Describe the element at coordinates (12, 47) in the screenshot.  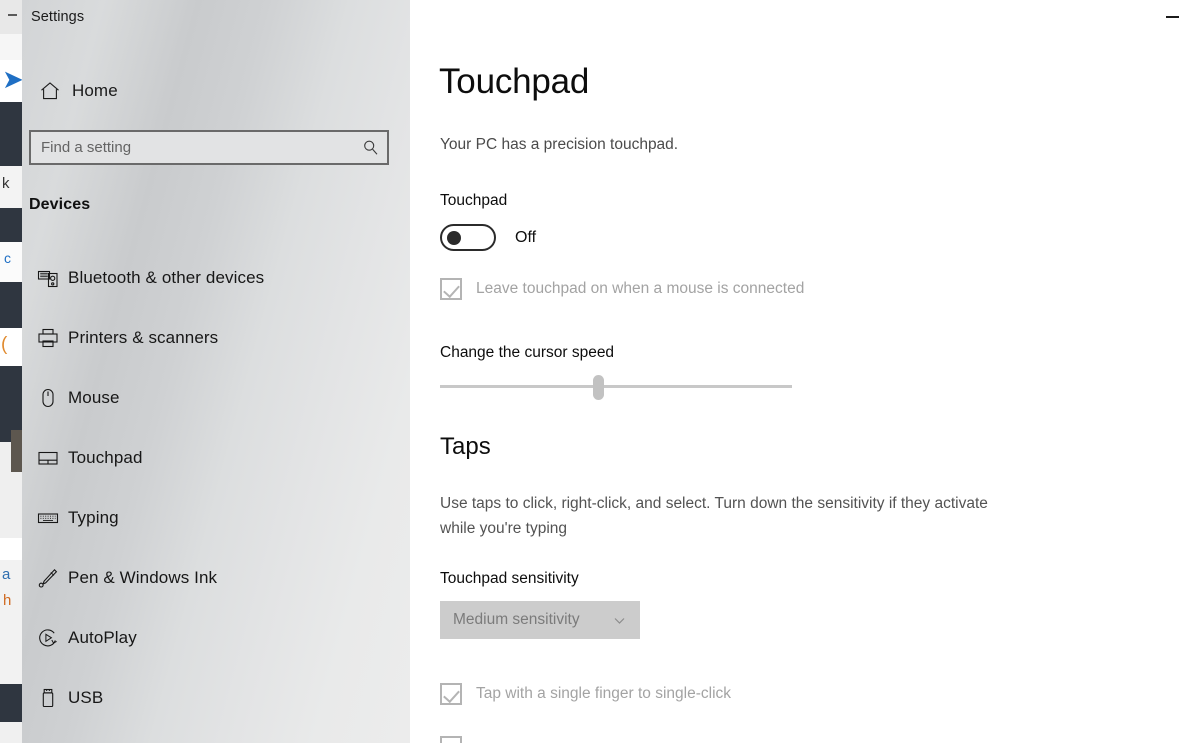
I see `background-window-toolbar` at that location.